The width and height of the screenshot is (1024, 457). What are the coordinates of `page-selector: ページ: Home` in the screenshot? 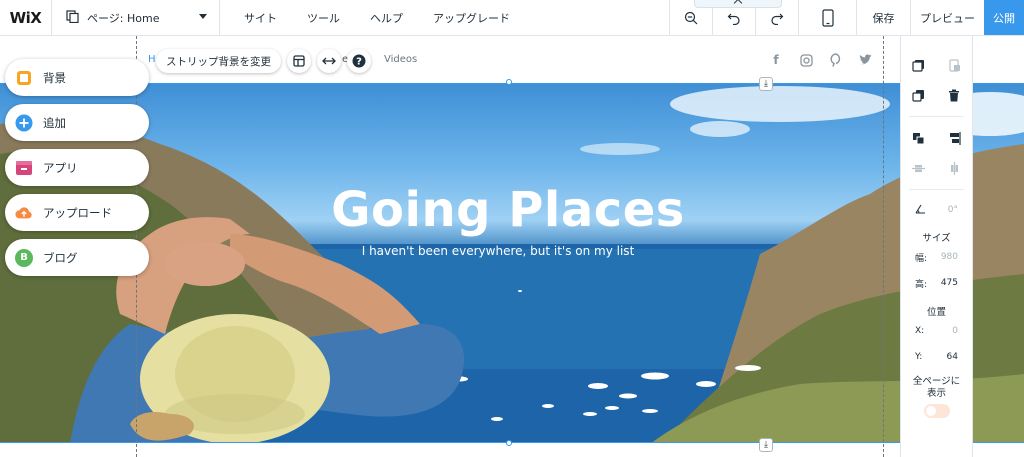 It's located at (136, 17).